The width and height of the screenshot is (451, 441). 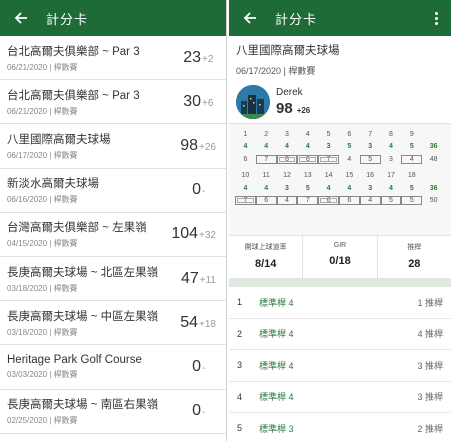 I want to click on city-night-icon, so click(x=253, y=101).